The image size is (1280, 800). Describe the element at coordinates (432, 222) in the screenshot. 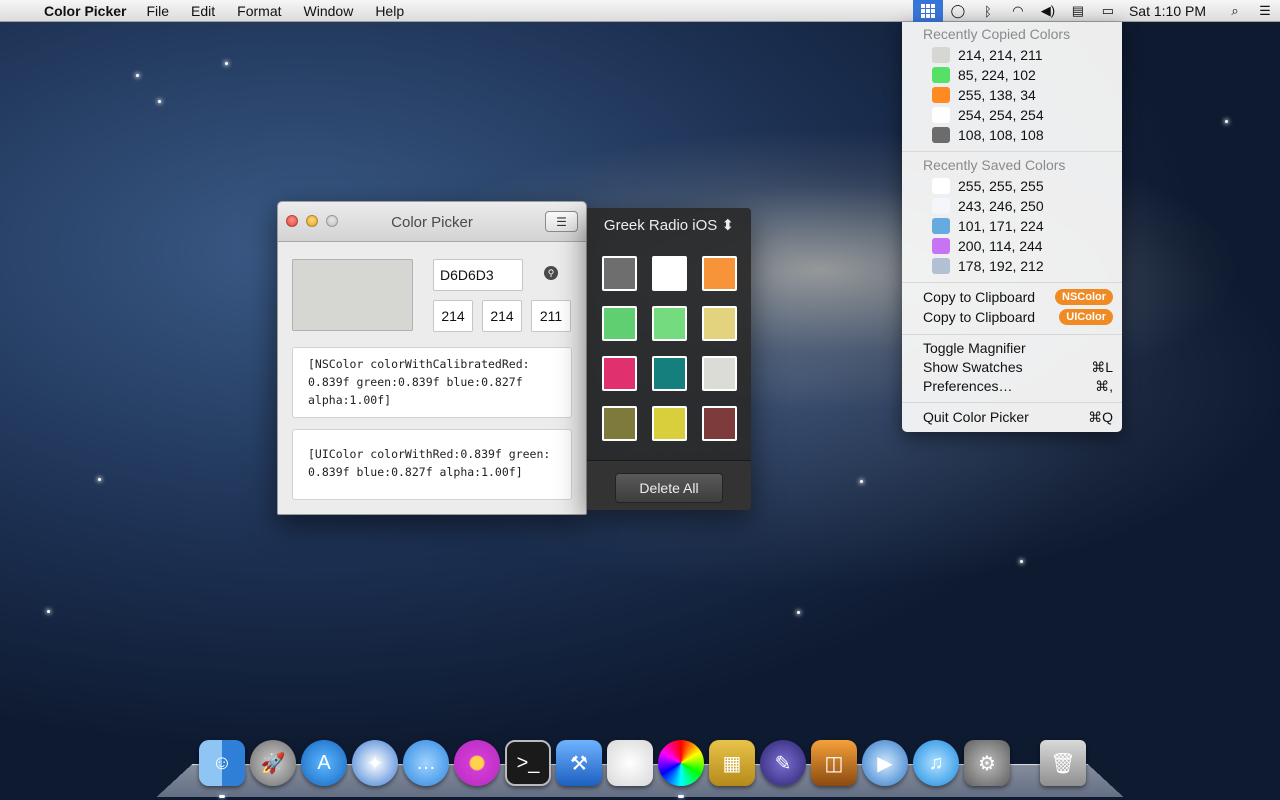

I see `title-bar: Color Picker ☰` at that location.